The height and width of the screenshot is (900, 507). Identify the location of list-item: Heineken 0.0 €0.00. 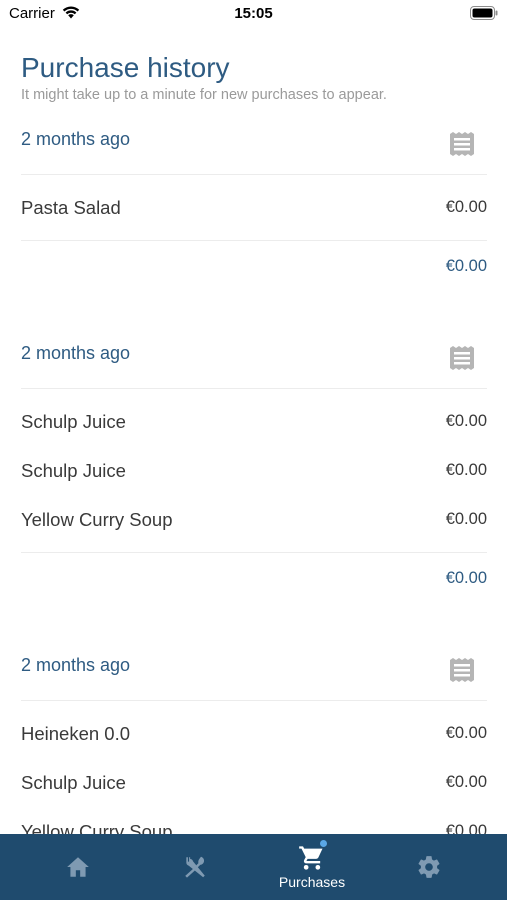
(254, 733).